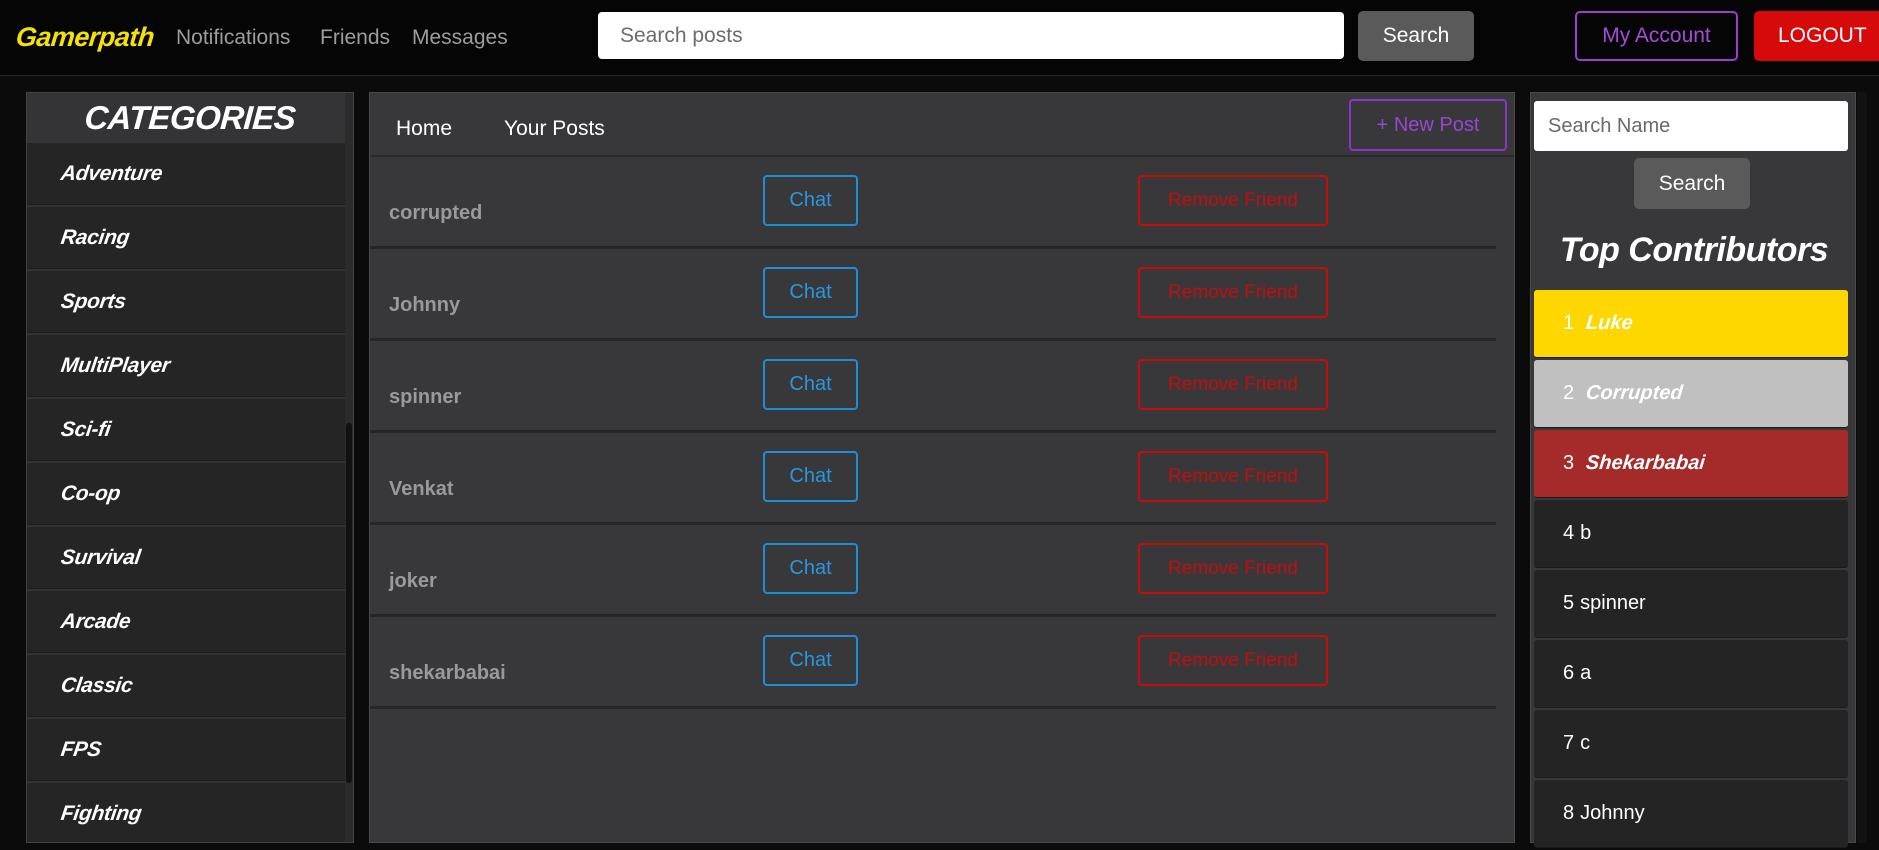 This screenshot has height=850, width=1879. What do you see at coordinates (1569, 813) in the screenshot?
I see `contributor-rank: 8` at bounding box center [1569, 813].